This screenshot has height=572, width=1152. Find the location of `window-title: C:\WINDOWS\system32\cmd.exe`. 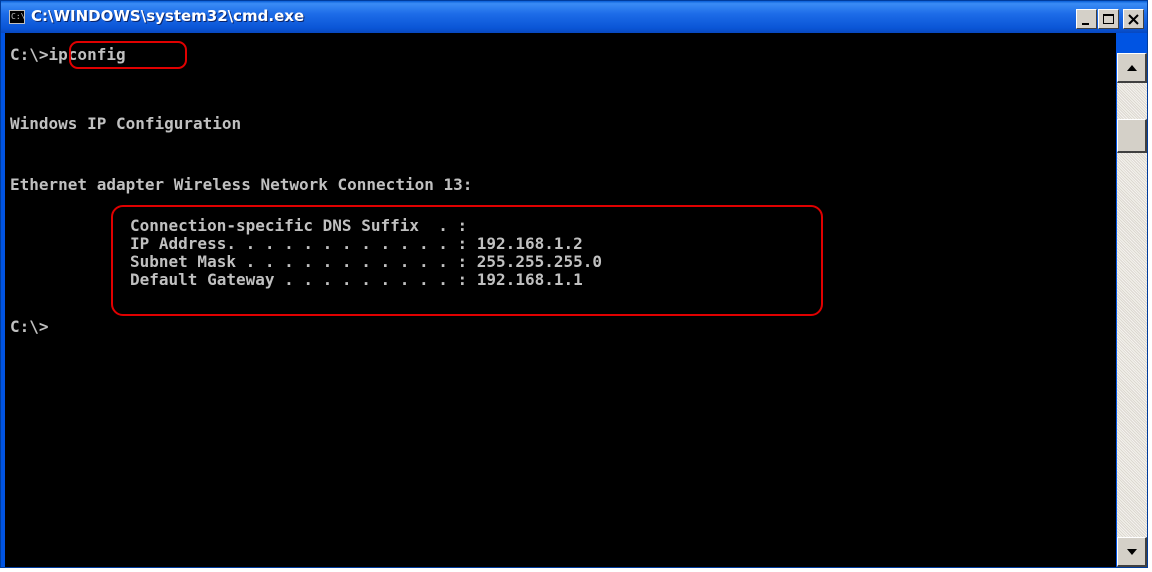

window-title: C:\WINDOWS\system32\cmd.exe is located at coordinates (168, 16).